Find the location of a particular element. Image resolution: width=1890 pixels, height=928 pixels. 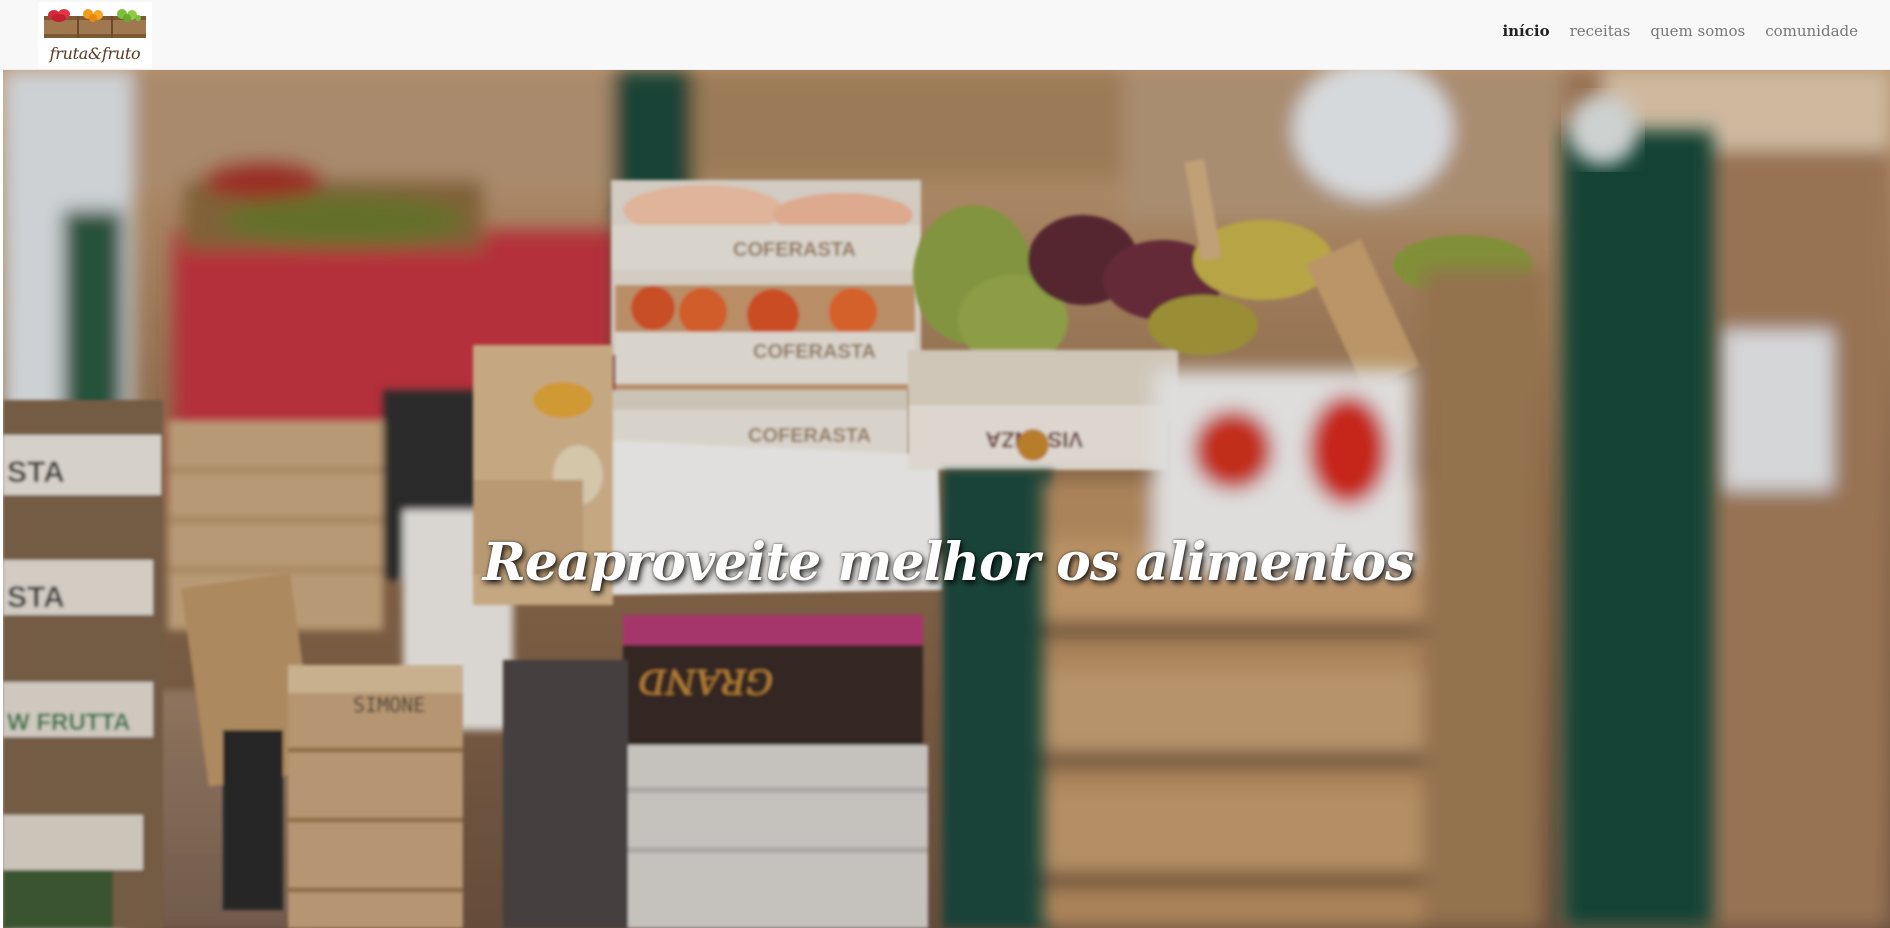

nav-item-comunidade: comunidade is located at coordinates (1811, 31).